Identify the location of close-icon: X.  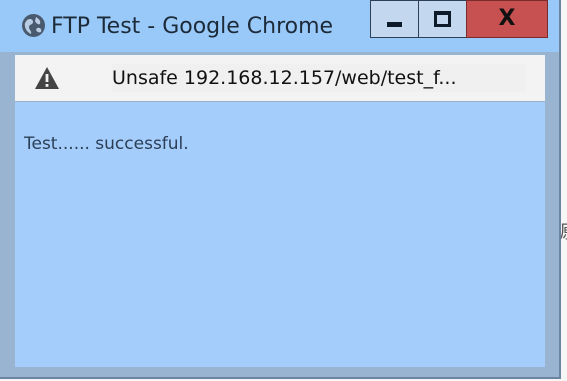
(507, 18).